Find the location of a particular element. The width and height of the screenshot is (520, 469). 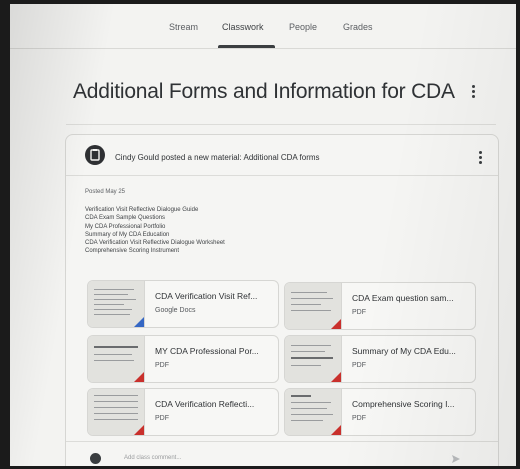

title-divider is located at coordinates (281, 124).